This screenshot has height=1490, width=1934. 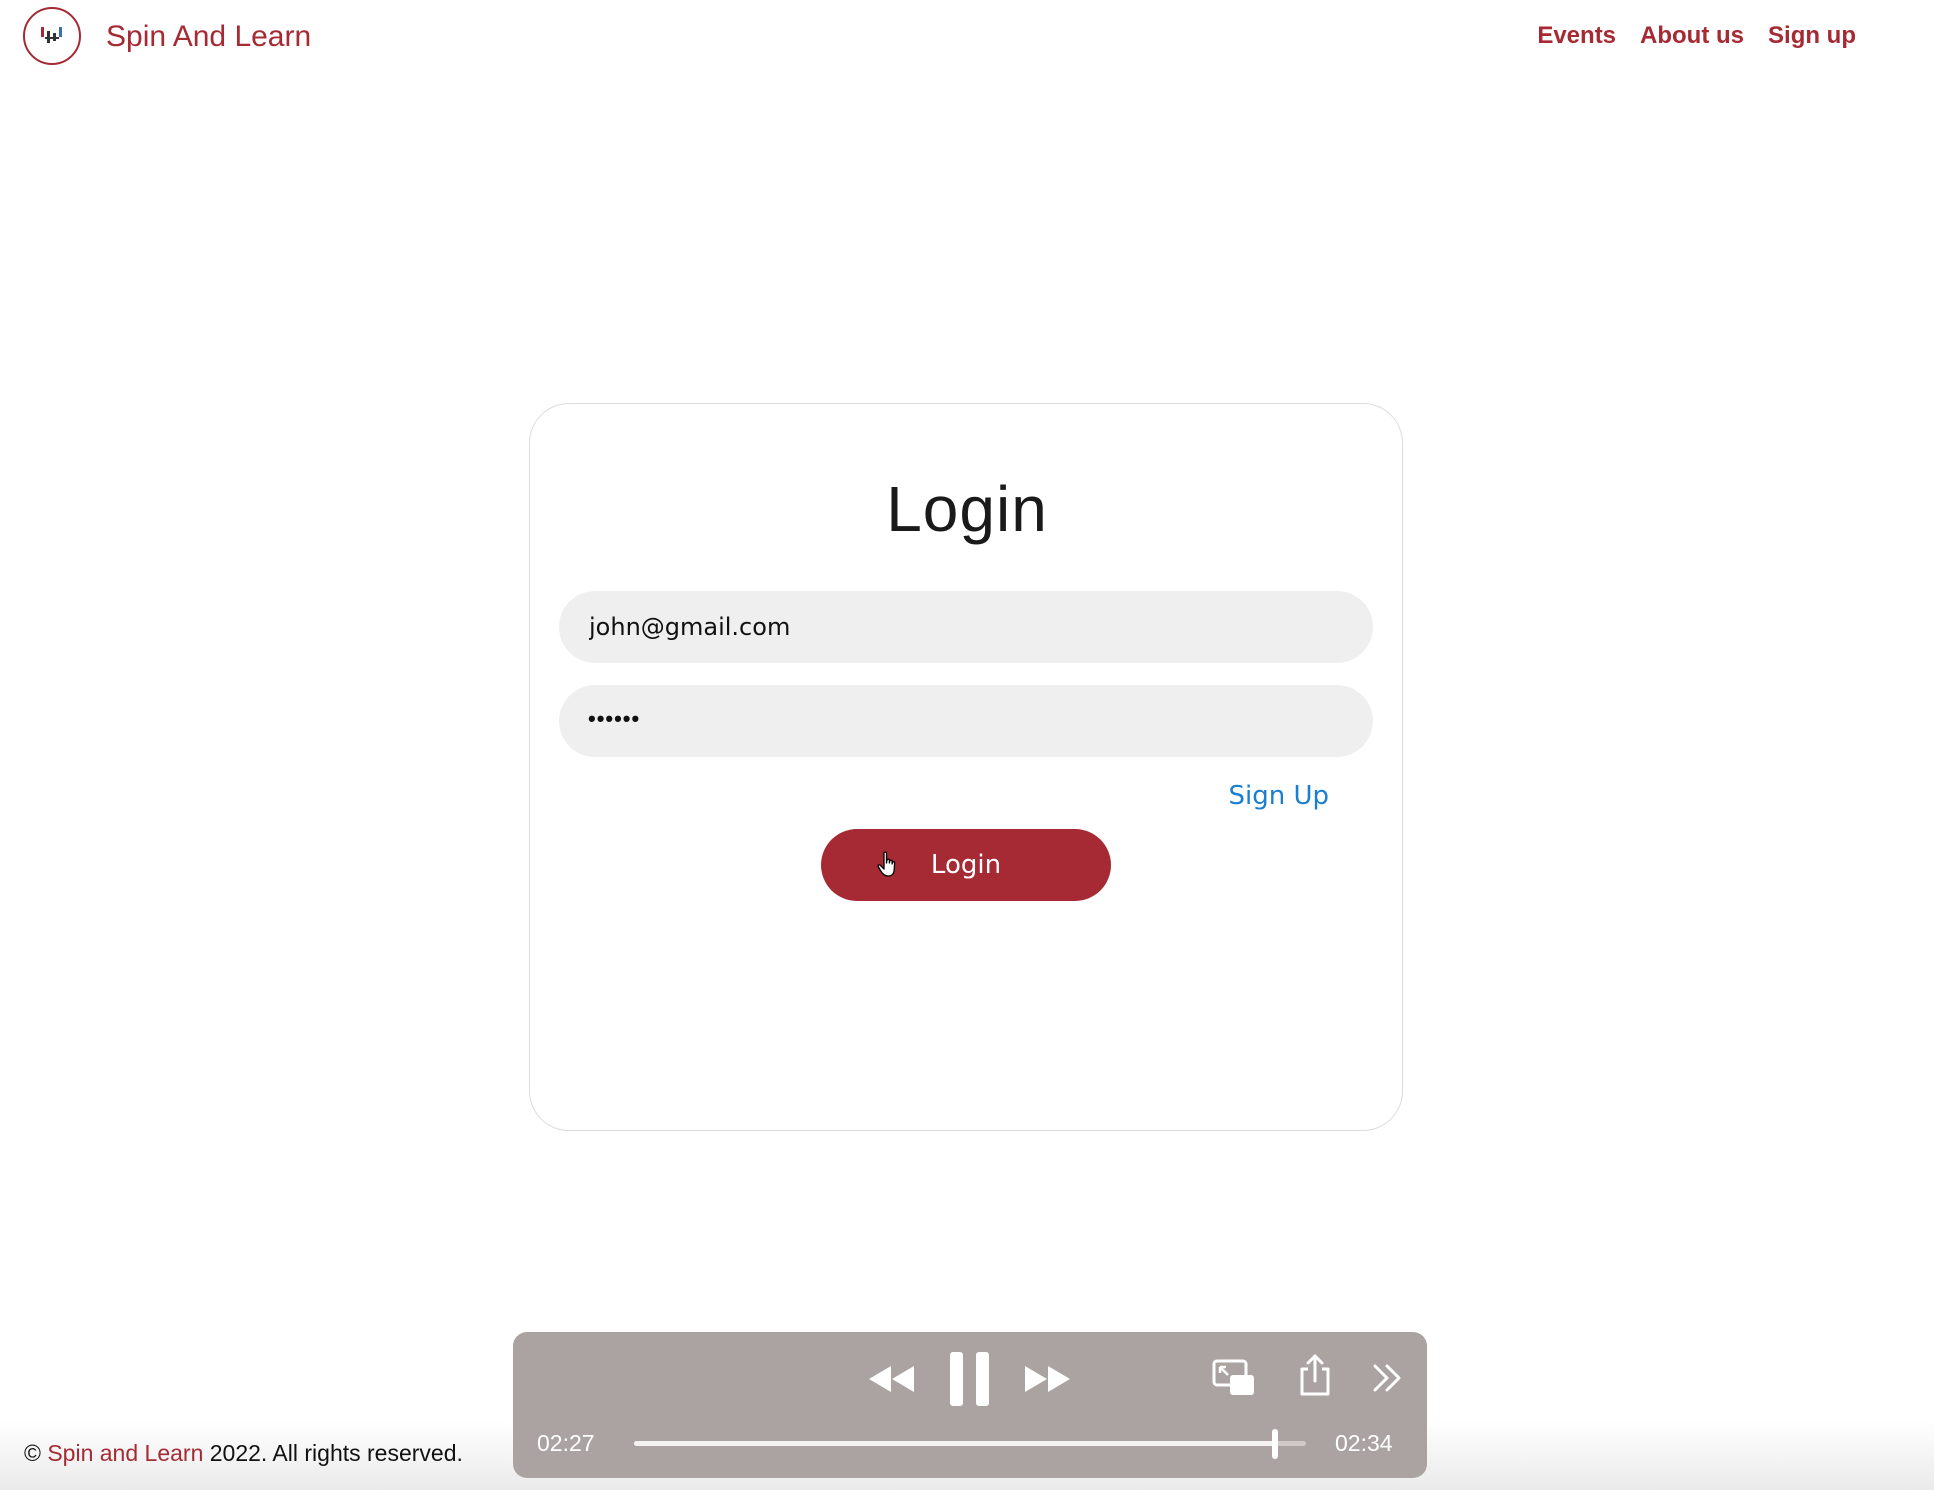 What do you see at coordinates (1812, 36) in the screenshot?
I see `nav-link-sign-up: Sign up` at bounding box center [1812, 36].